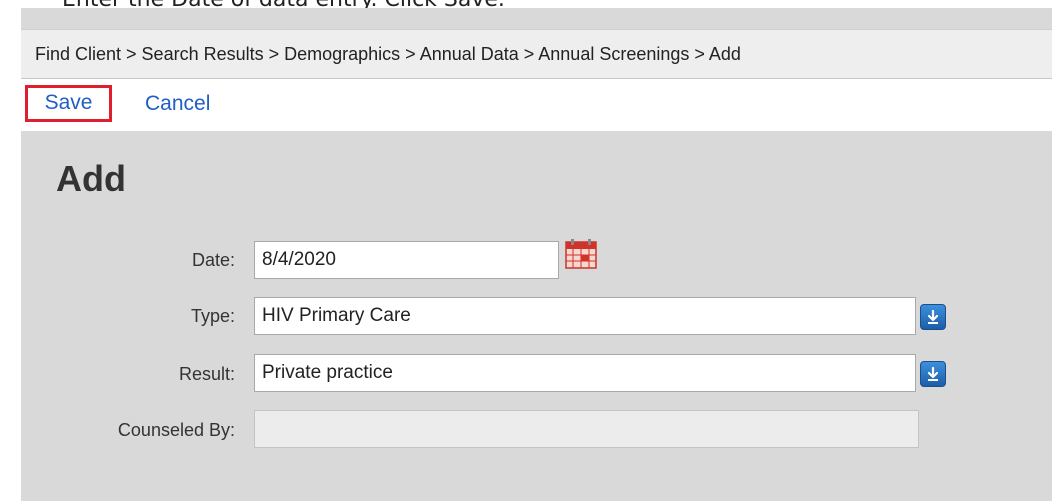 The height and width of the screenshot is (501, 1052). Describe the element at coordinates (213, 260) in the screenshot. I see `date-label: Date:` at that location.